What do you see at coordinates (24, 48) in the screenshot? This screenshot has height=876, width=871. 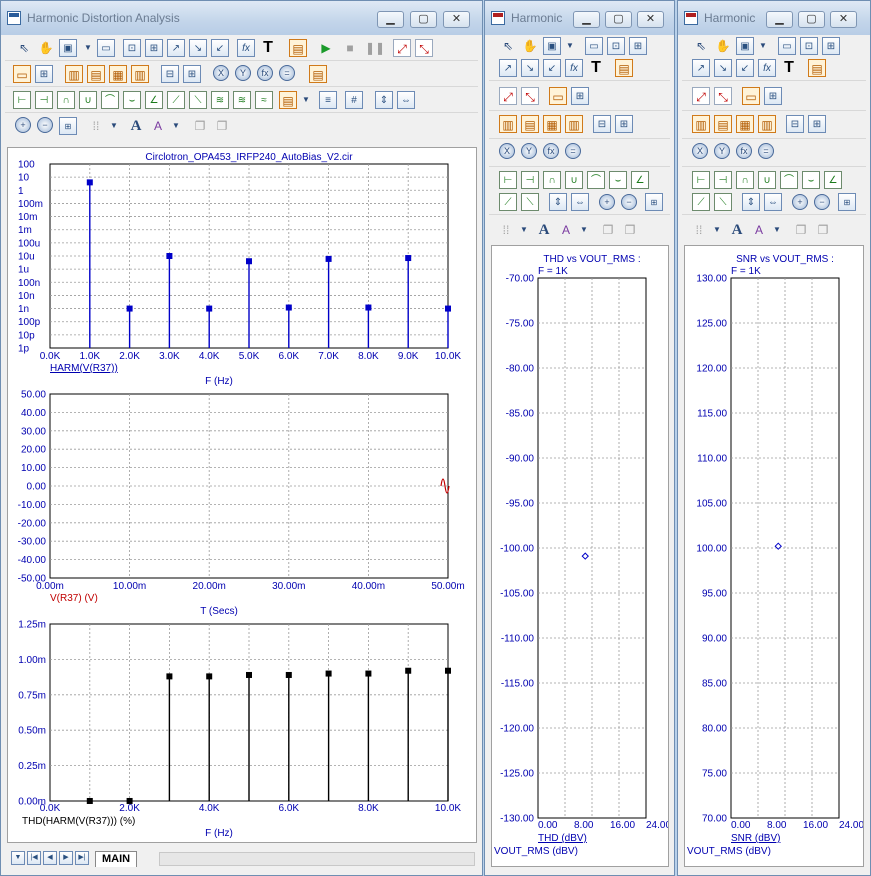 I see `select-arrow-icon: ⇖` at bounding box center [24, 48].